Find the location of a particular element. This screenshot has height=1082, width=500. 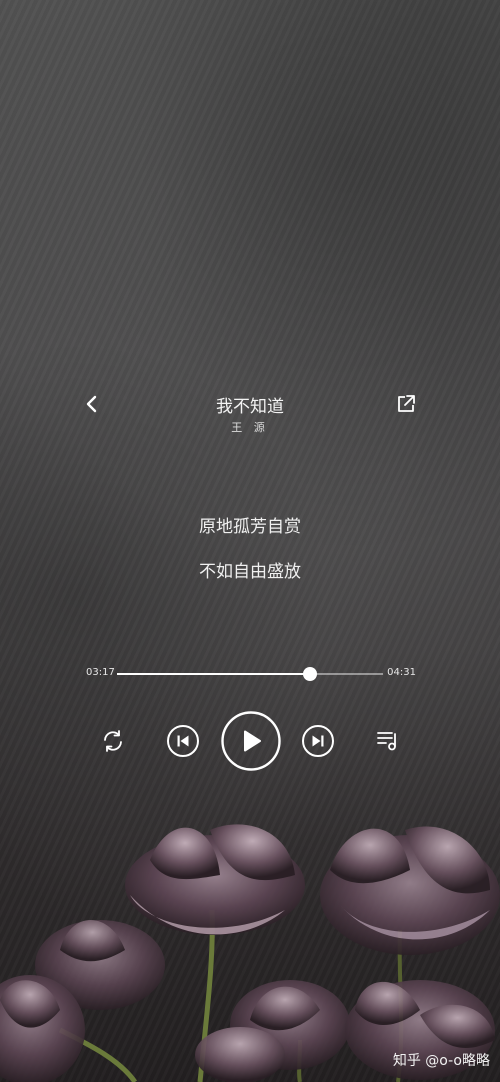

progress-bar: 03:17 04:31 is located at coordinates (251, 674).